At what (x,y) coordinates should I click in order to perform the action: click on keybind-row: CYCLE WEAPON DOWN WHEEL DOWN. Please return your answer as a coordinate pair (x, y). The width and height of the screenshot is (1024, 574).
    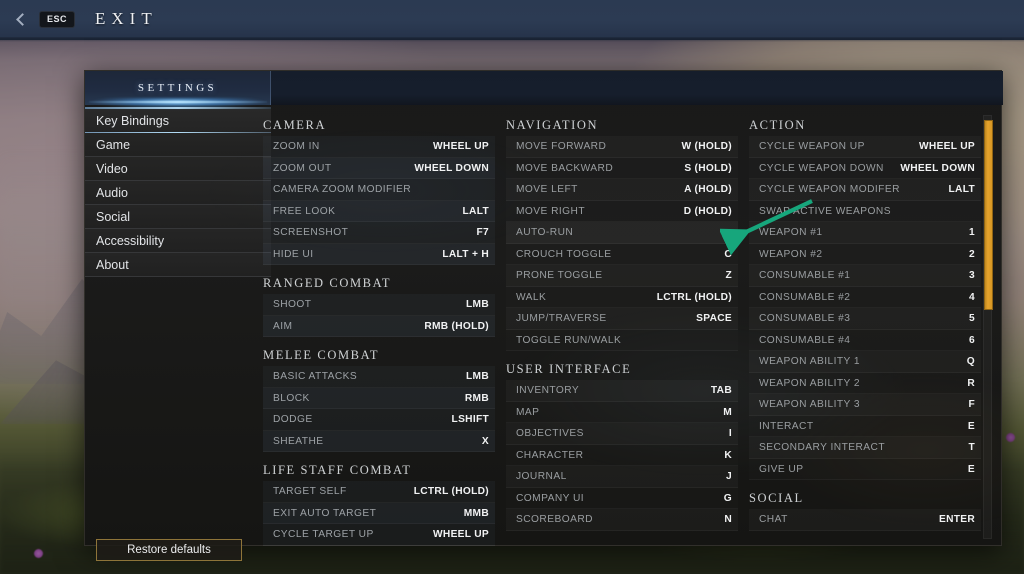
    Looking at the image, I should click on (865, 169).